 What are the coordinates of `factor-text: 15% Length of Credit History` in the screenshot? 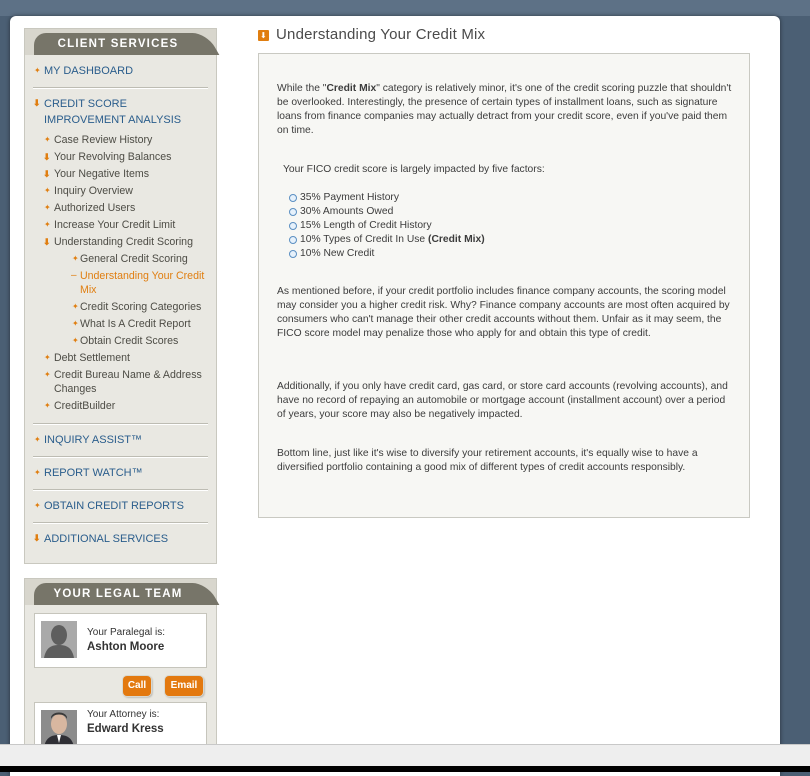 It's located at (366, 225).